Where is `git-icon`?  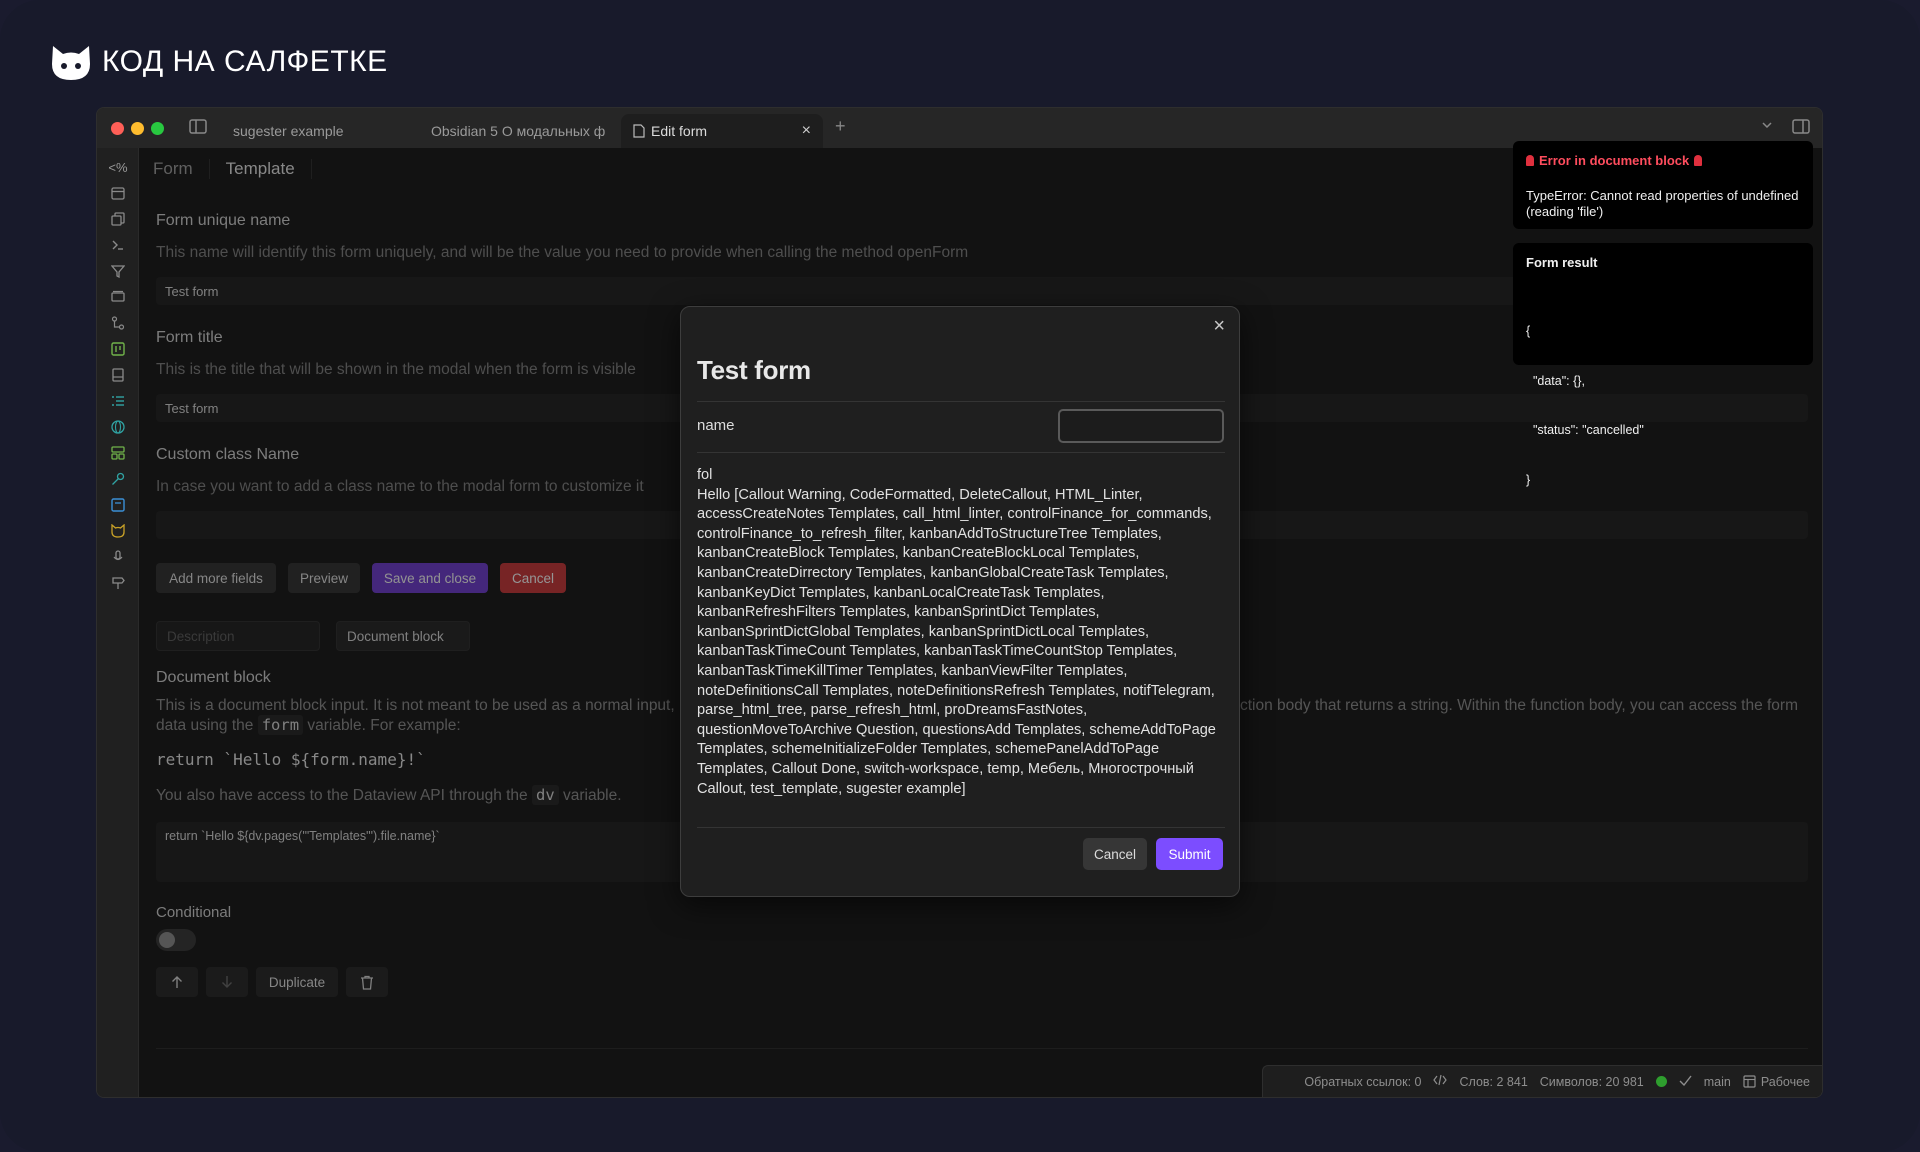 git-icon is located at coordinates (118, 323).